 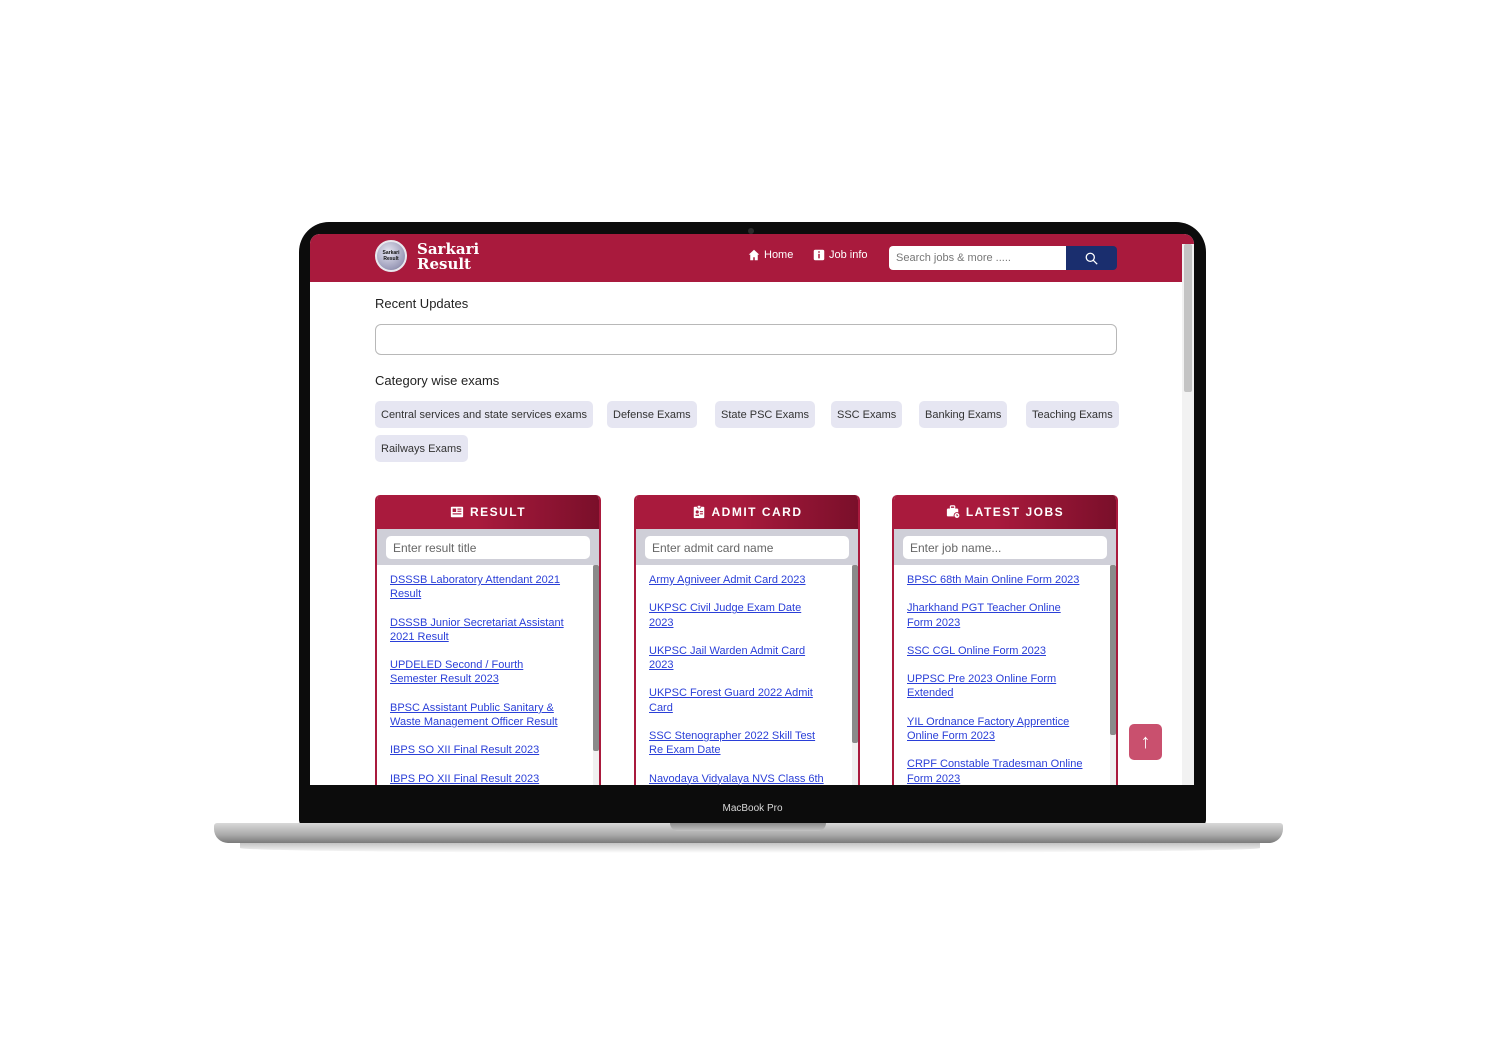 I want to click on list-item-link: UKPSC Forest Guard 2022 Admit Card, so click(x=738, y=700).